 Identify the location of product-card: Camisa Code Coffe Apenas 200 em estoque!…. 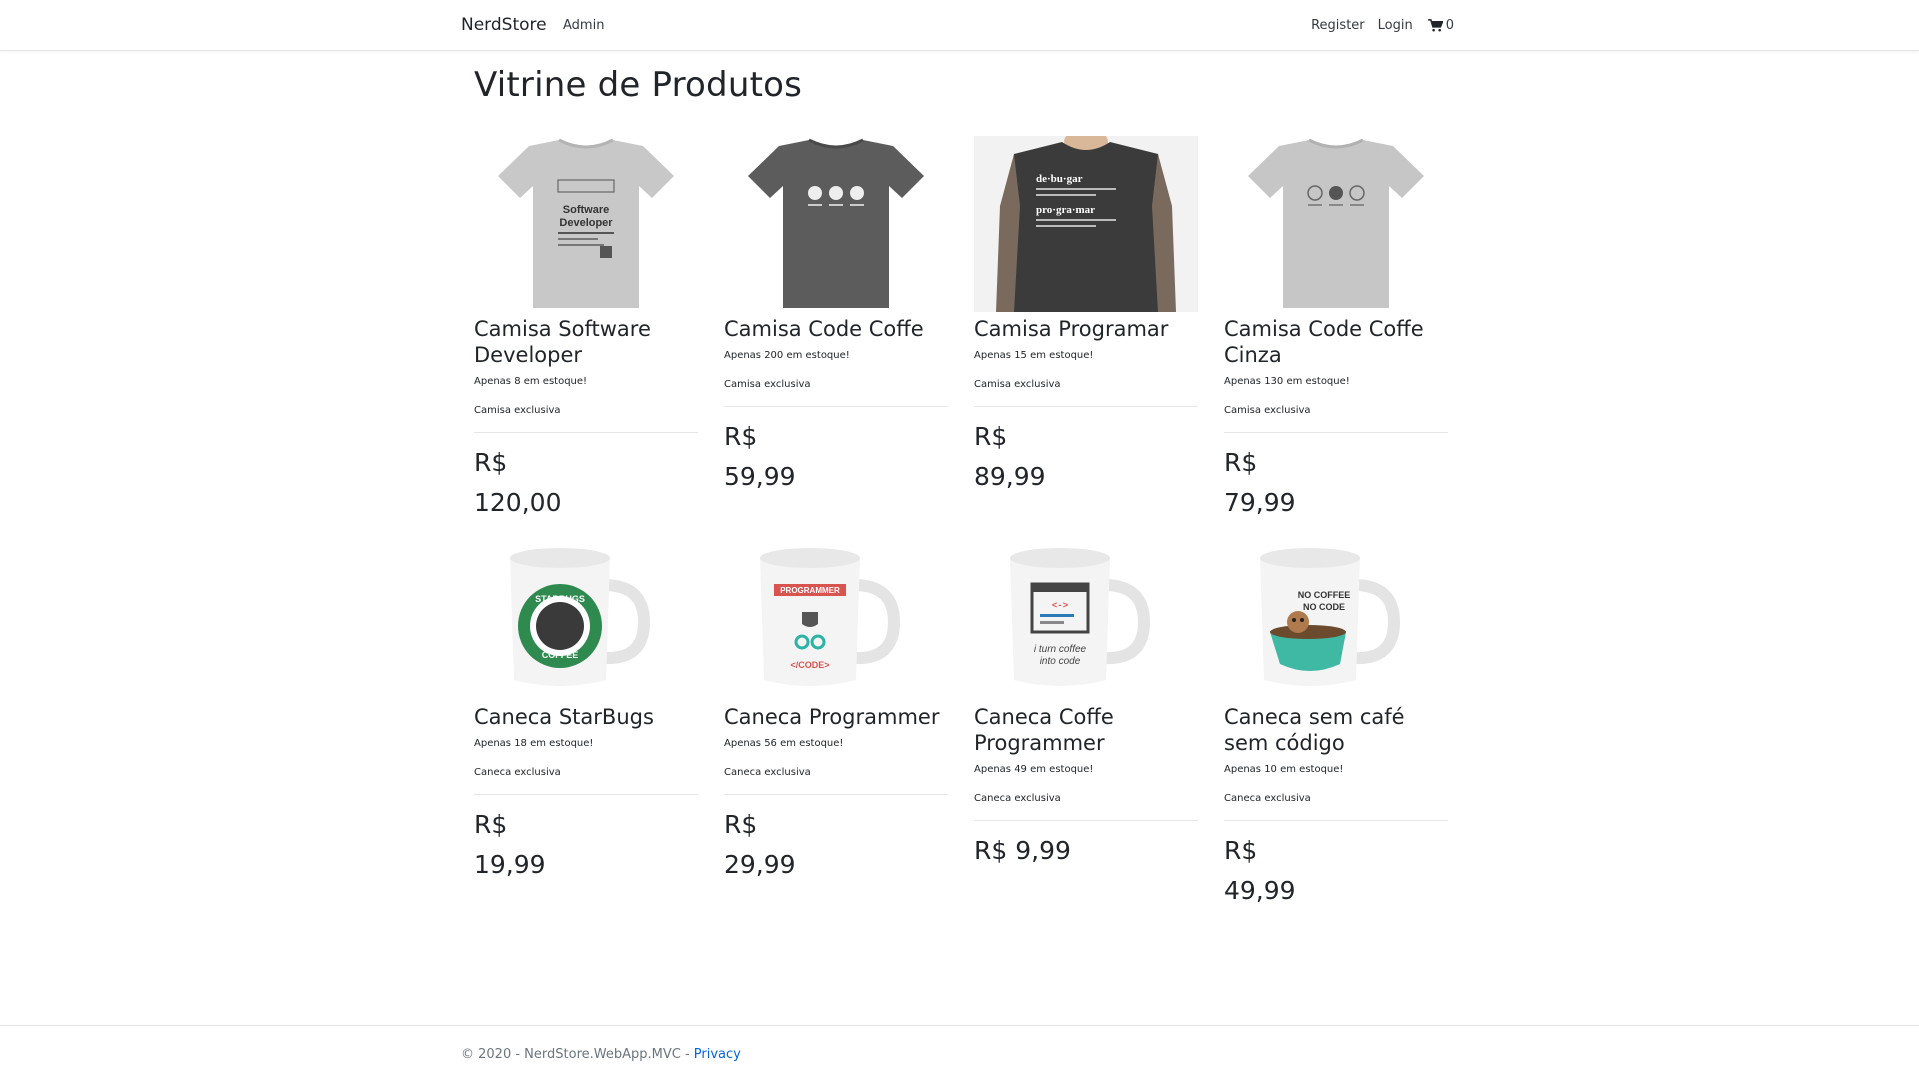
(836, 316).